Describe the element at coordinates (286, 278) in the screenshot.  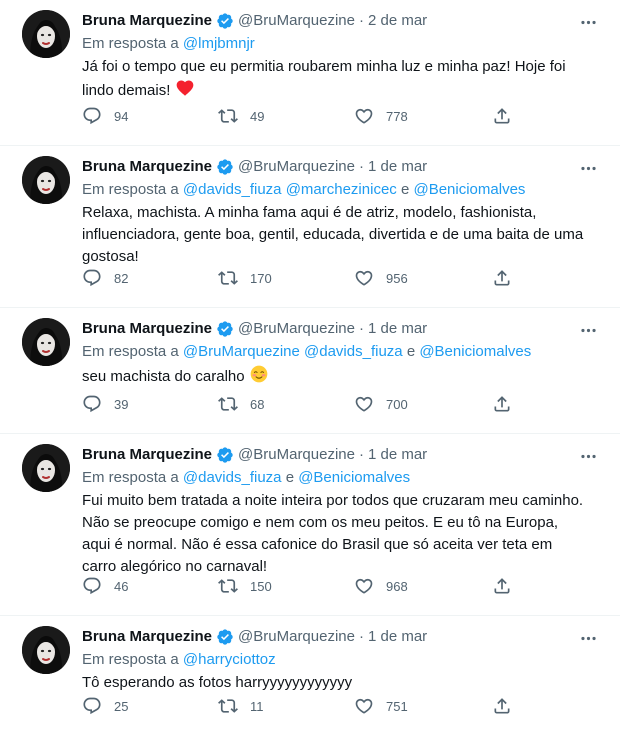
I see `retweet-button: 170` at that location.